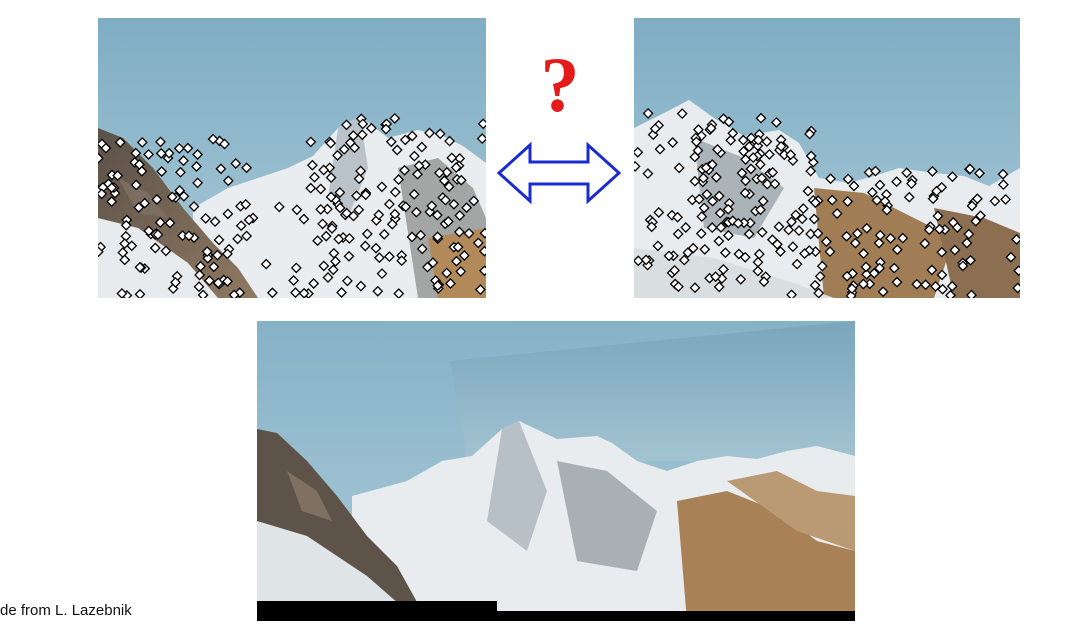 This screenshot has width=1088, height=627. Describe the element at coordinates (560, 84) in the screenshot. I see `question-mark: ?` at that location.